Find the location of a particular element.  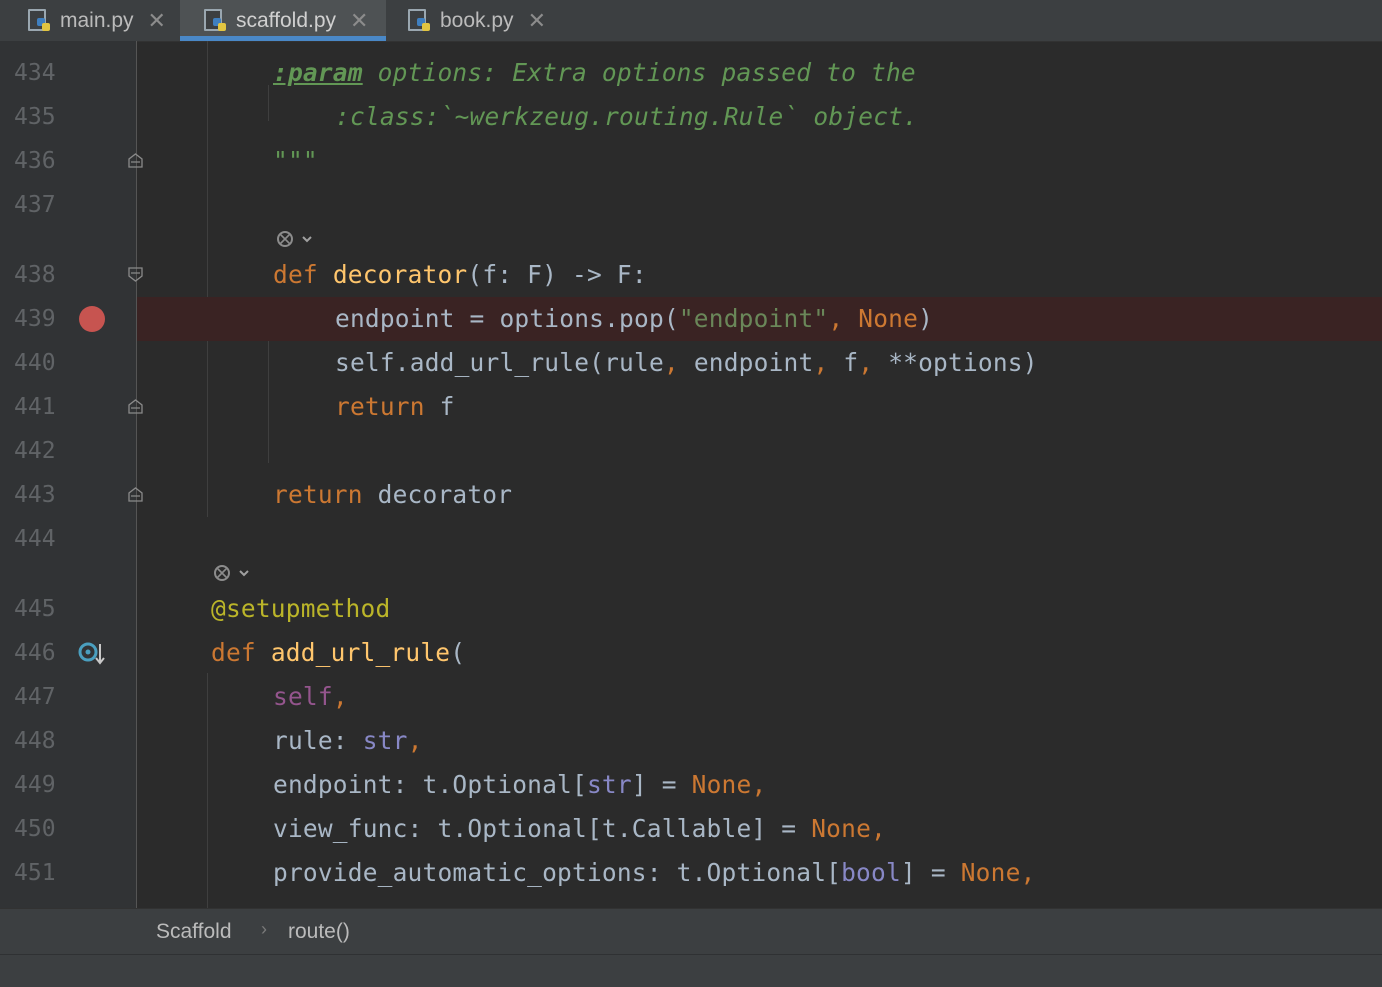

code-text: endpoint: t.Optional[ is located at coordinates (430, 784).